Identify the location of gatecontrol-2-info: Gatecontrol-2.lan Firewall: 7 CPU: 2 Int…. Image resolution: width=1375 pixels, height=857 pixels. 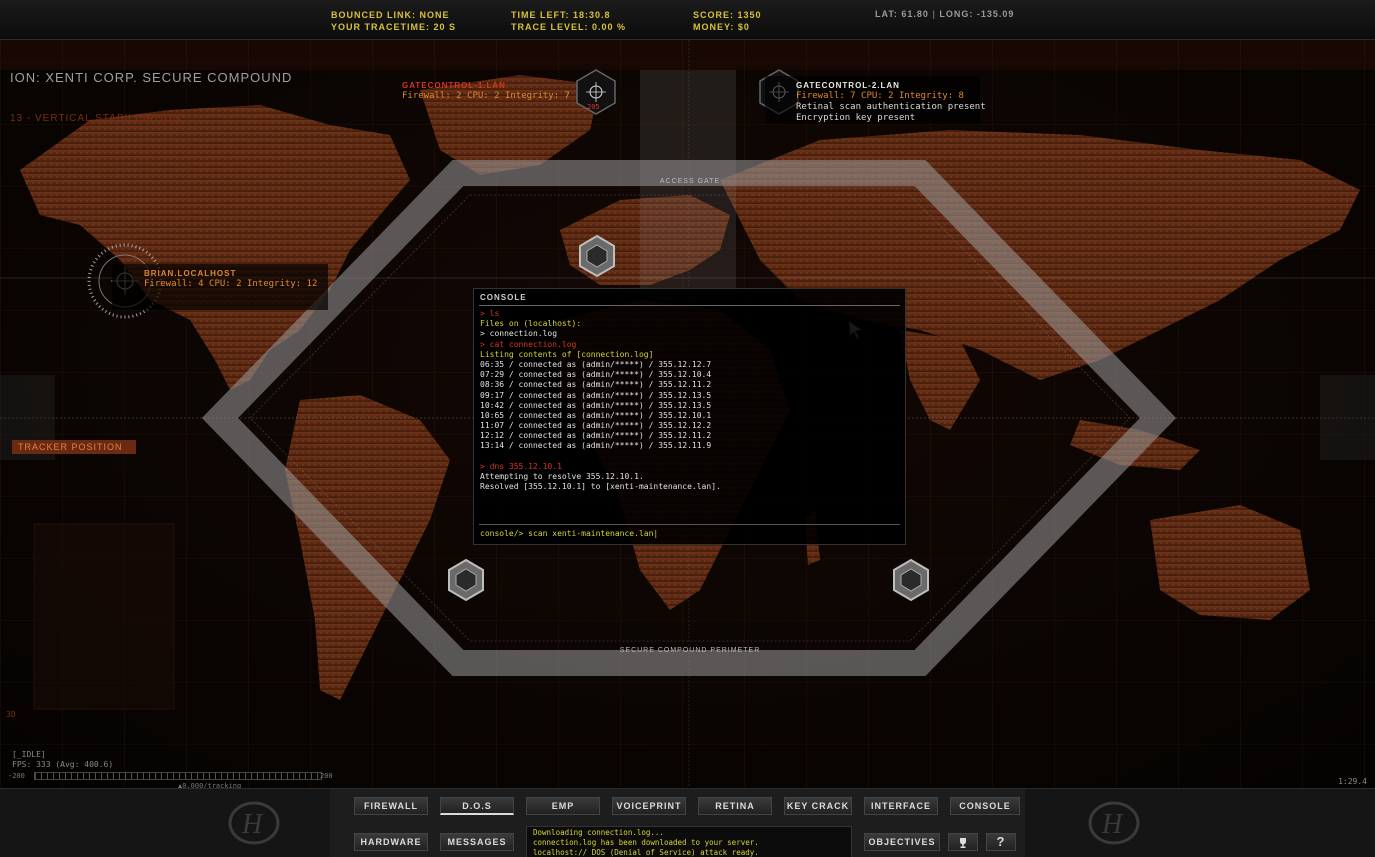
(891, 102).